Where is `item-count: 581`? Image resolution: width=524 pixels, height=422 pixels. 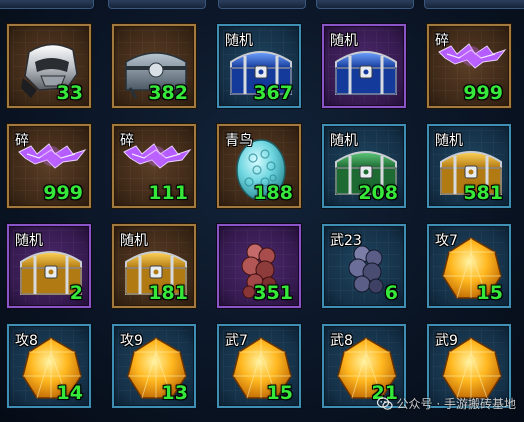
item-count: 581 is located at coordinates (483, 193).